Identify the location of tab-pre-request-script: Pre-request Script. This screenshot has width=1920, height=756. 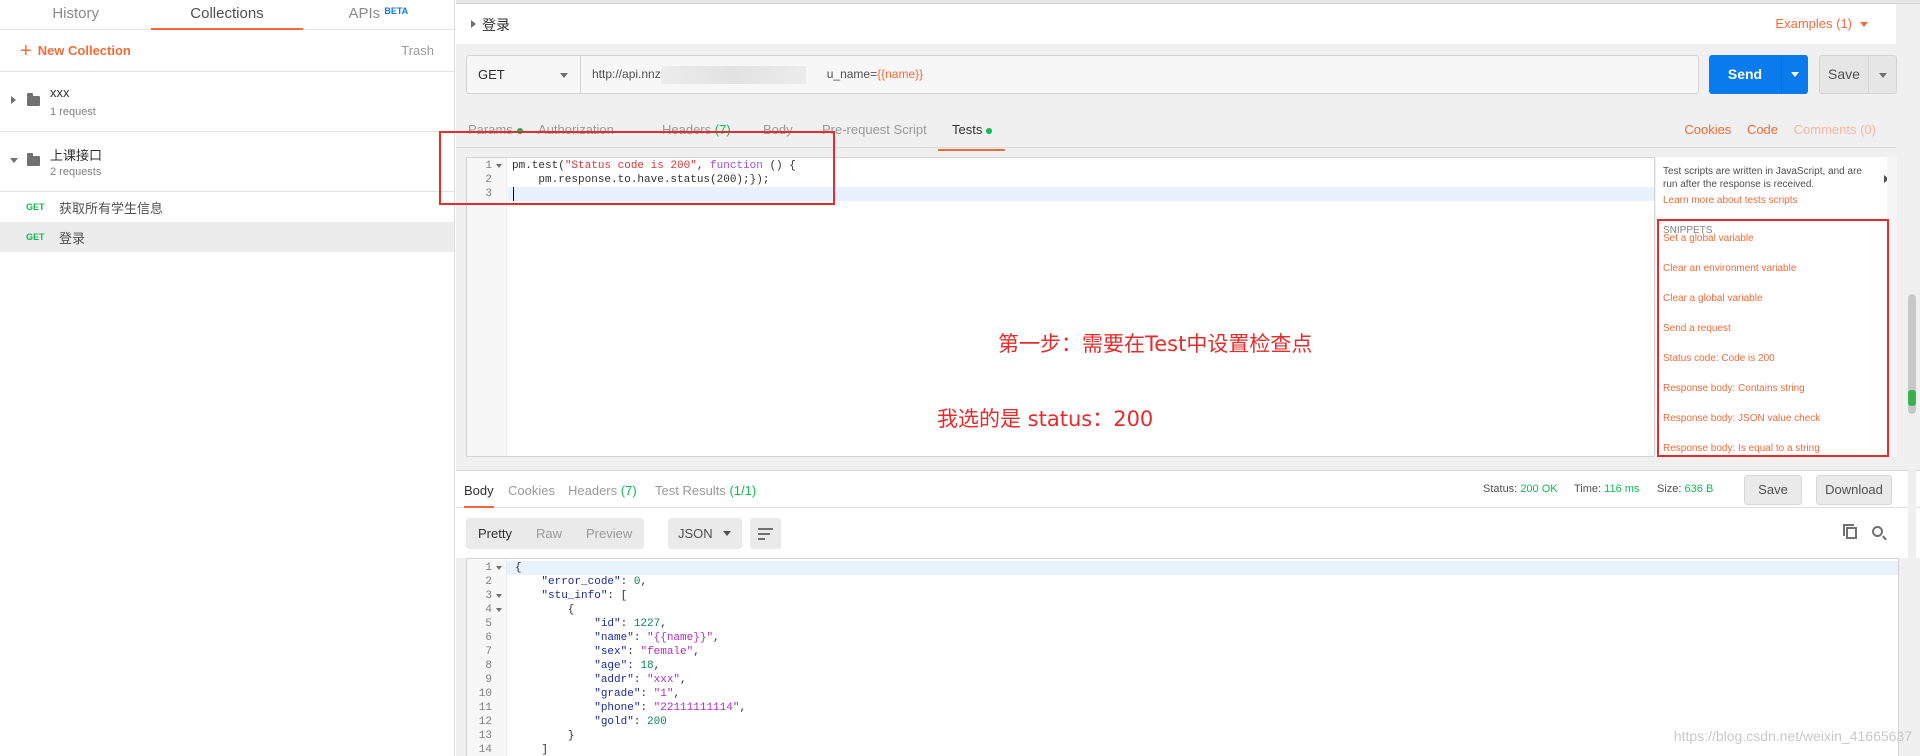
(874, 129).